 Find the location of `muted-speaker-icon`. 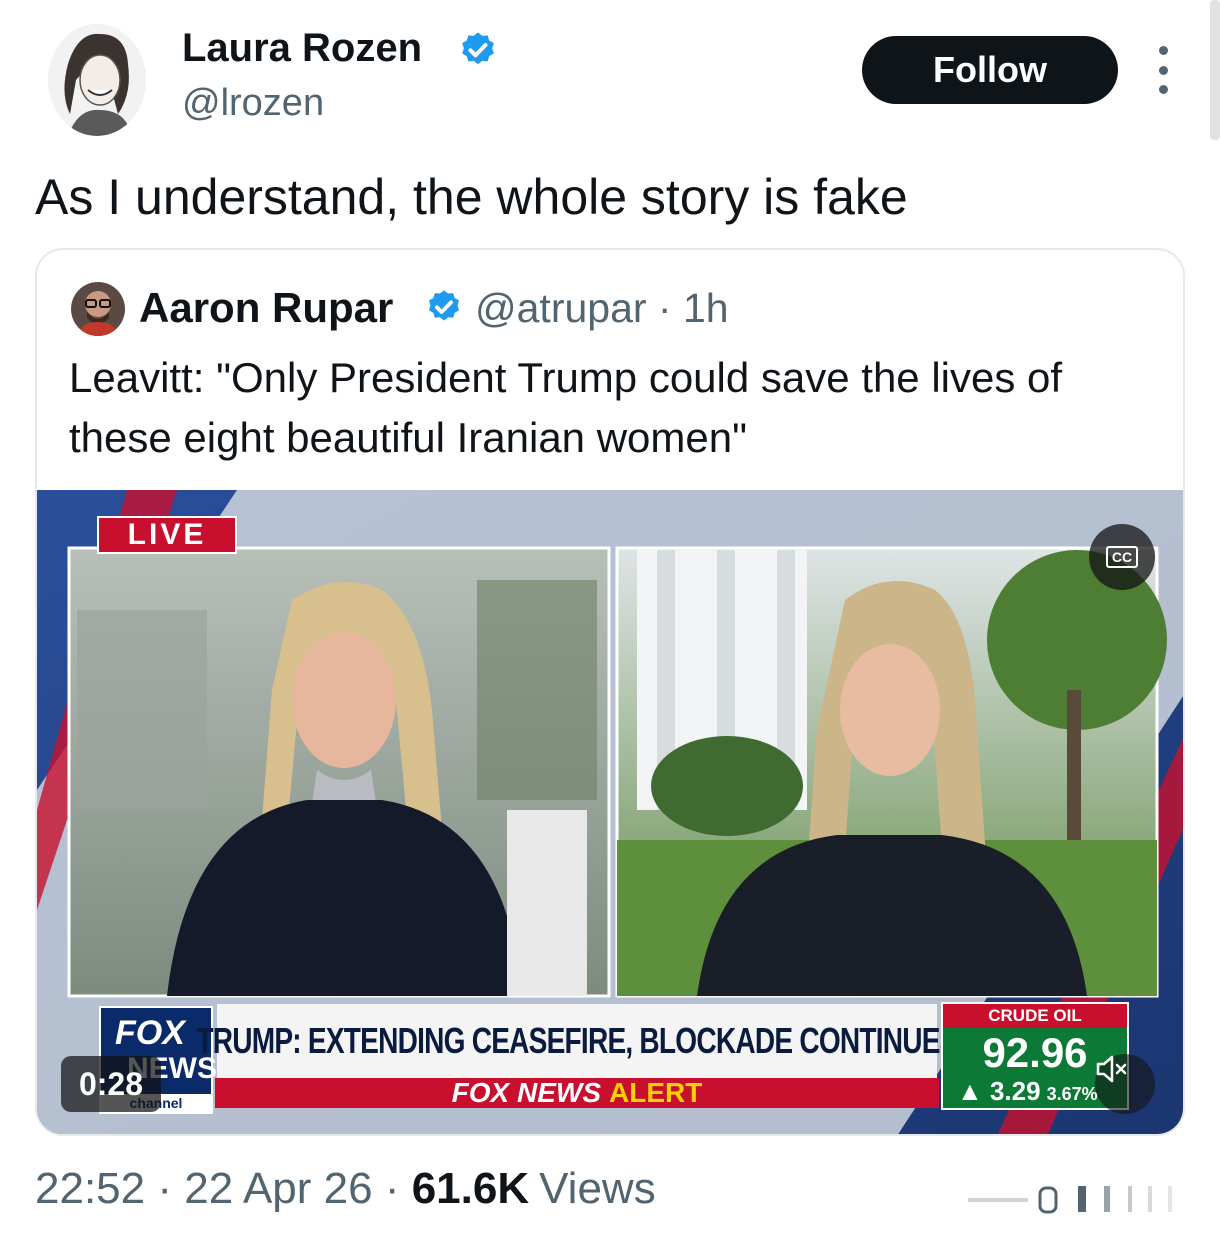

muted-speaker-icon is located at coordinates (1125, 1084).